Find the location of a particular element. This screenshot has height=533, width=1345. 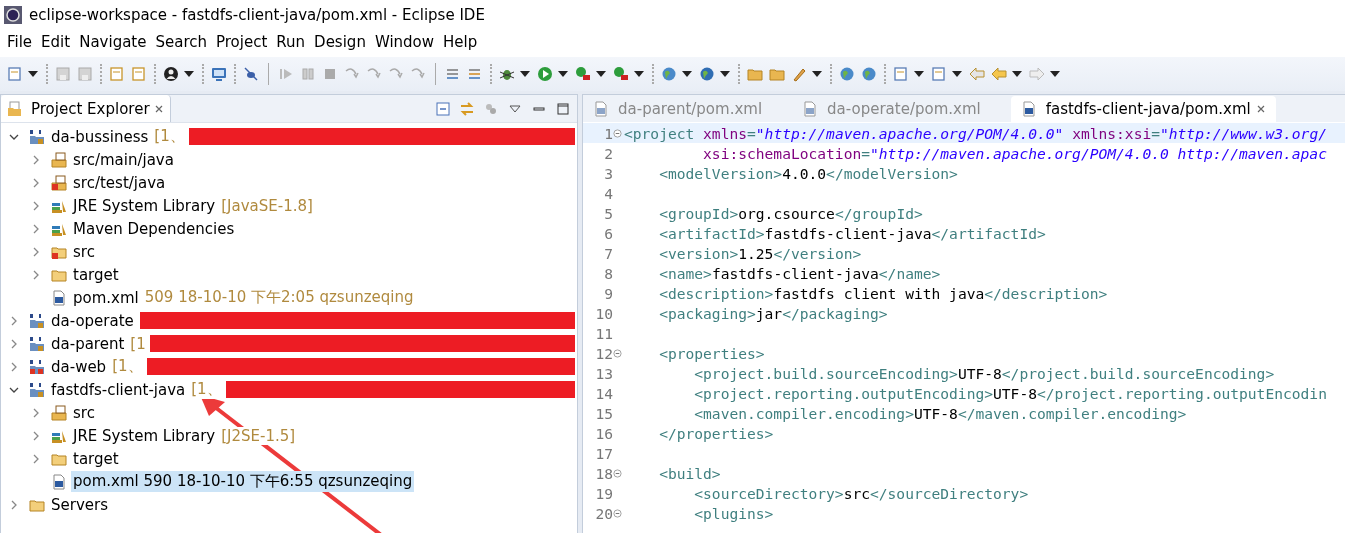

menu-item: Help is located at coordinates (464, 42).